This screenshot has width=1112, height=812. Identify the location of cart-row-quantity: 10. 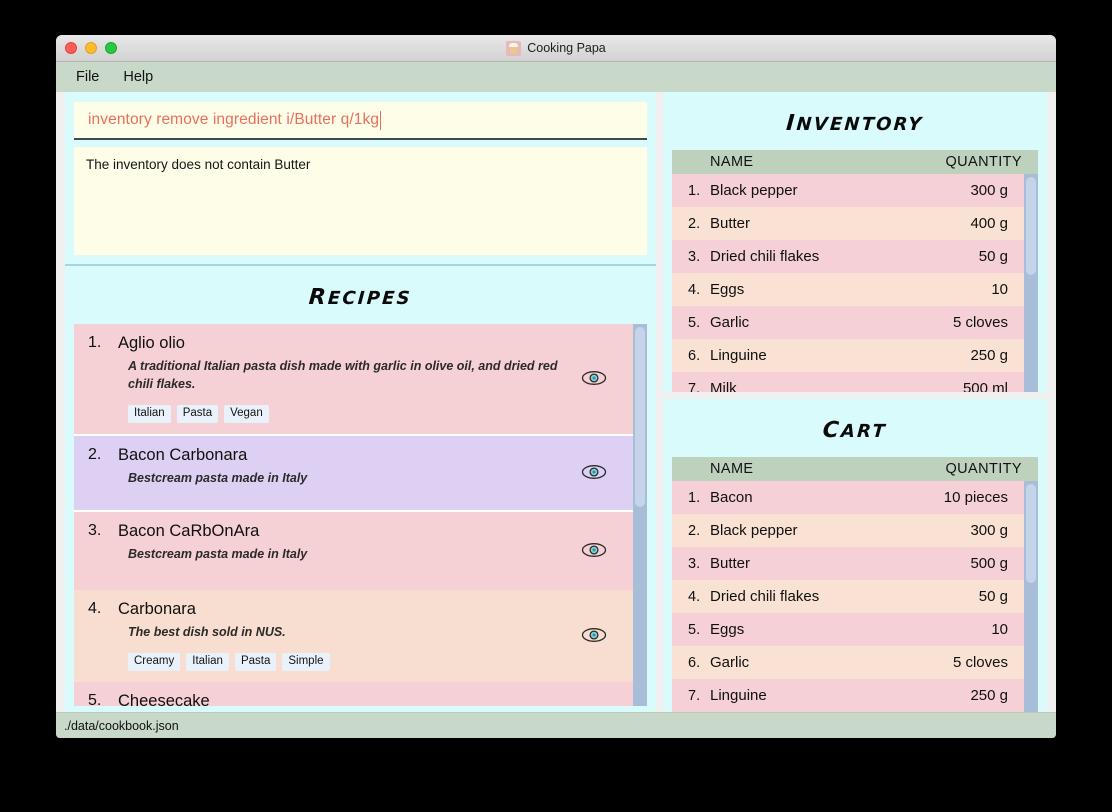
(999, 629).